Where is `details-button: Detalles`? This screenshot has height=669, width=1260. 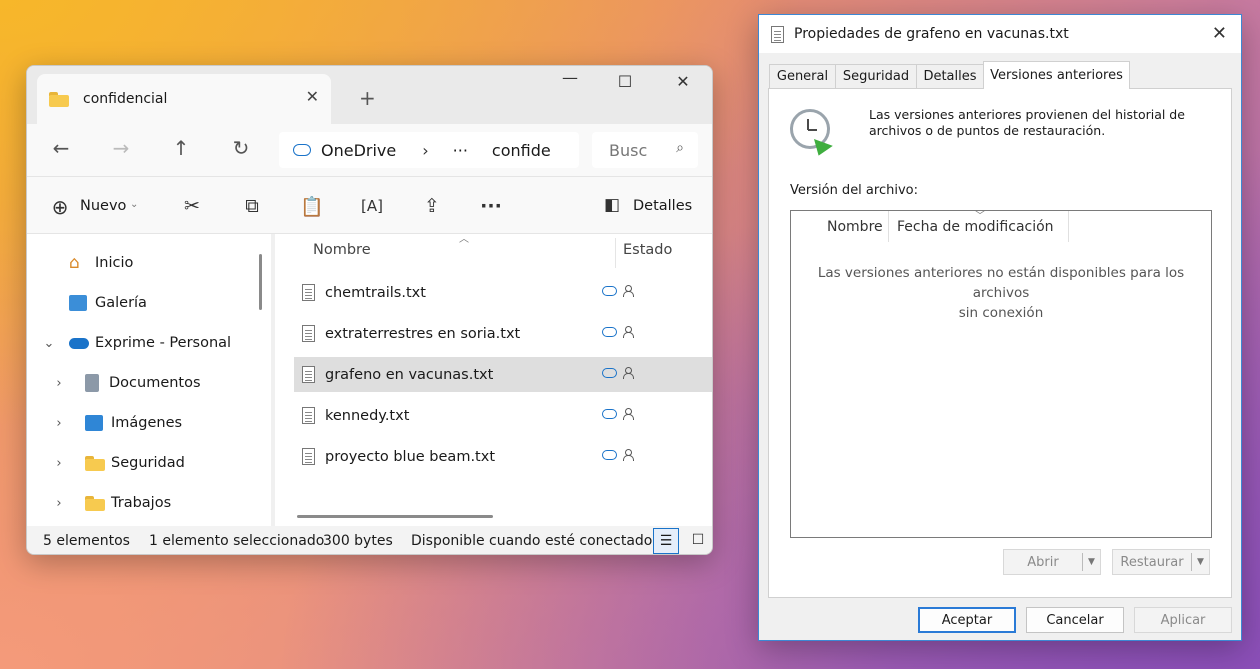 details-button: Detalles is located at coordinates (662, 206).